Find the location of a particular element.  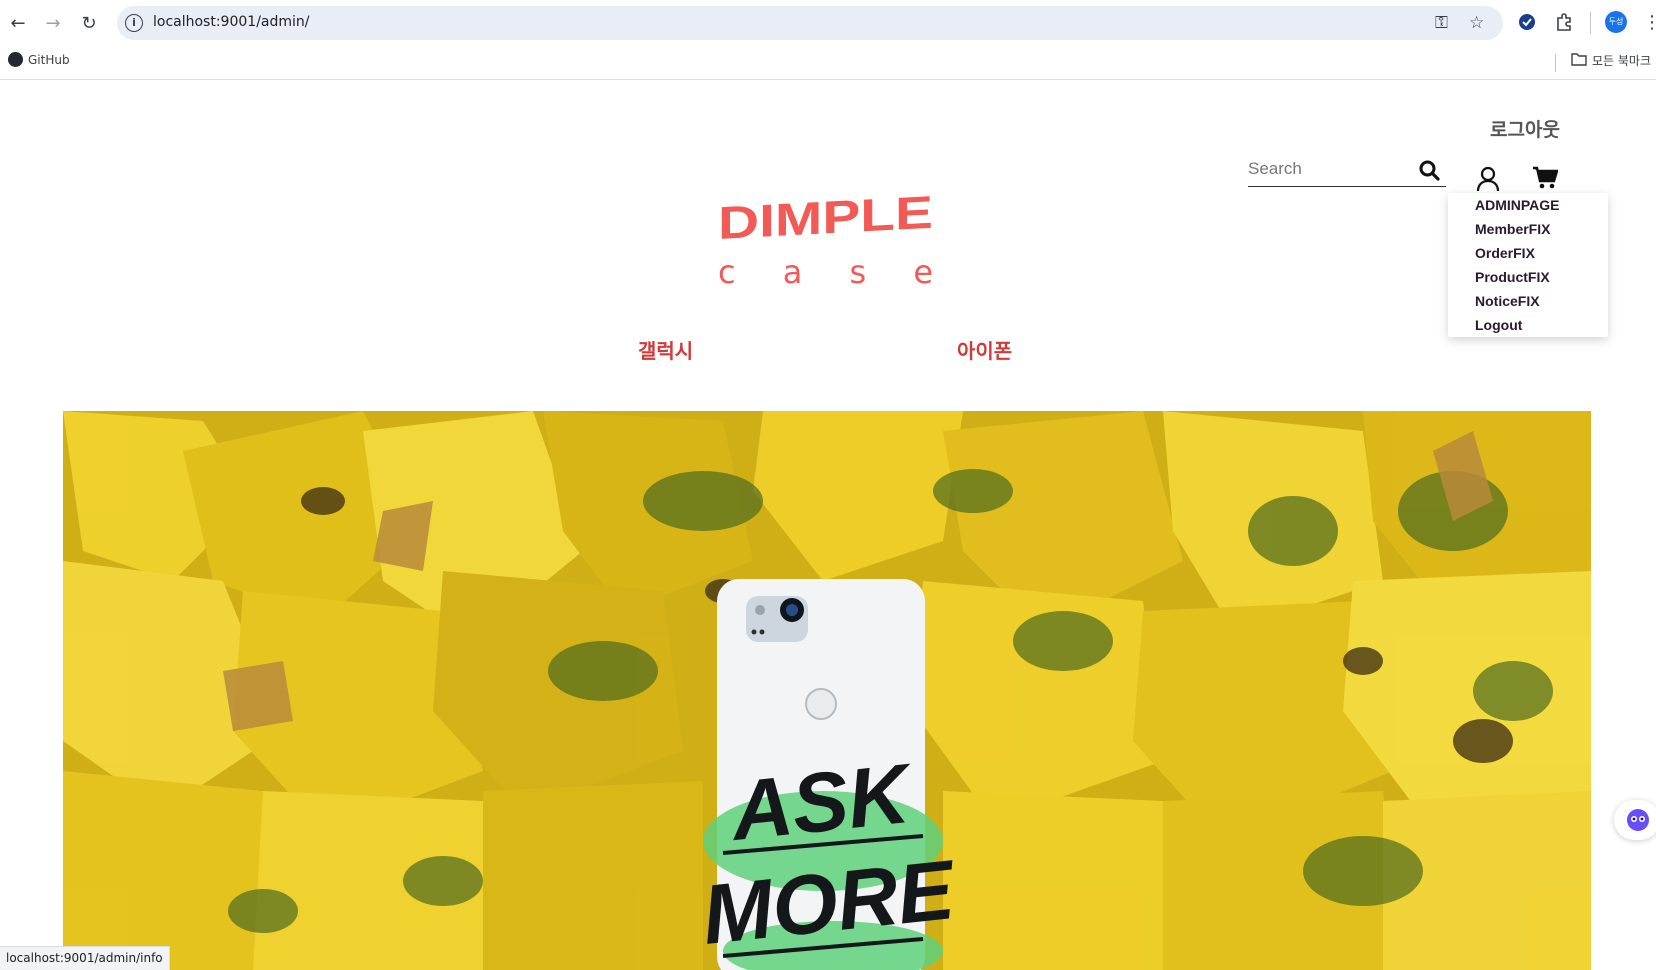

logo-line1: DIMPLE is located at coordinates (825, 220).